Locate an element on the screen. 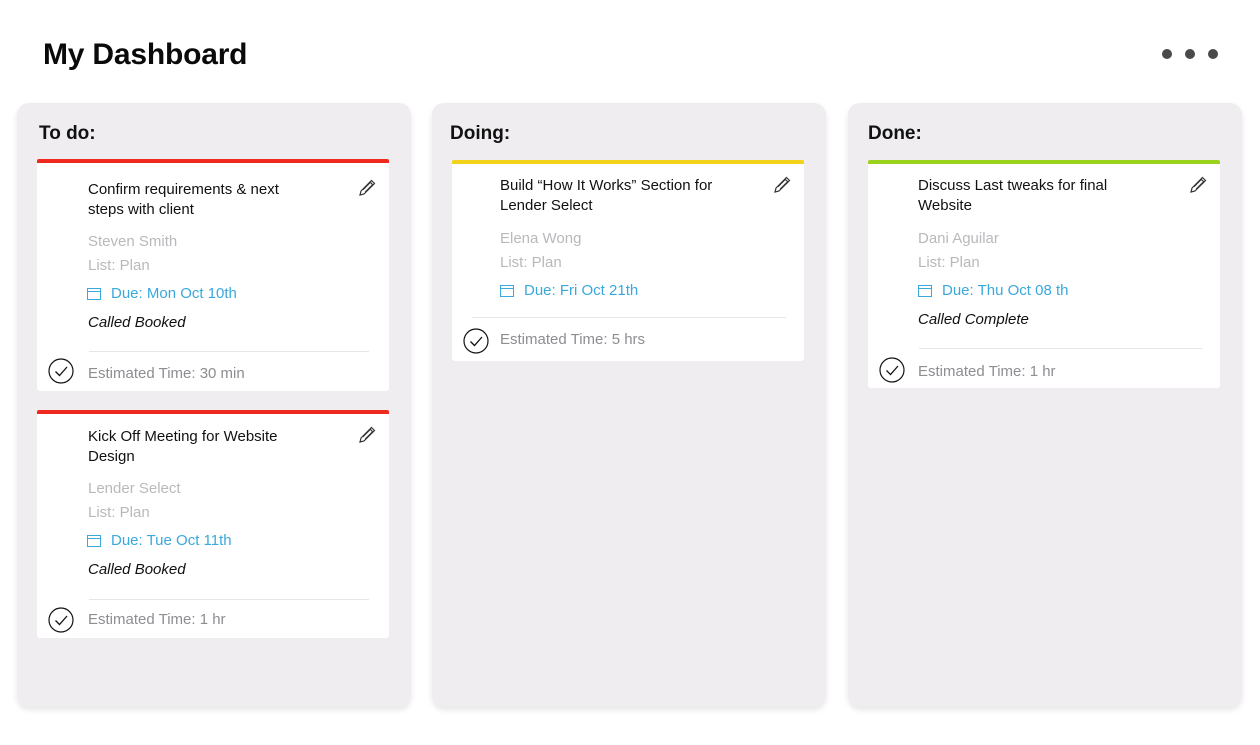  due-date-text: Due: Mon Oct 10th is located at coordinates (174, 293).